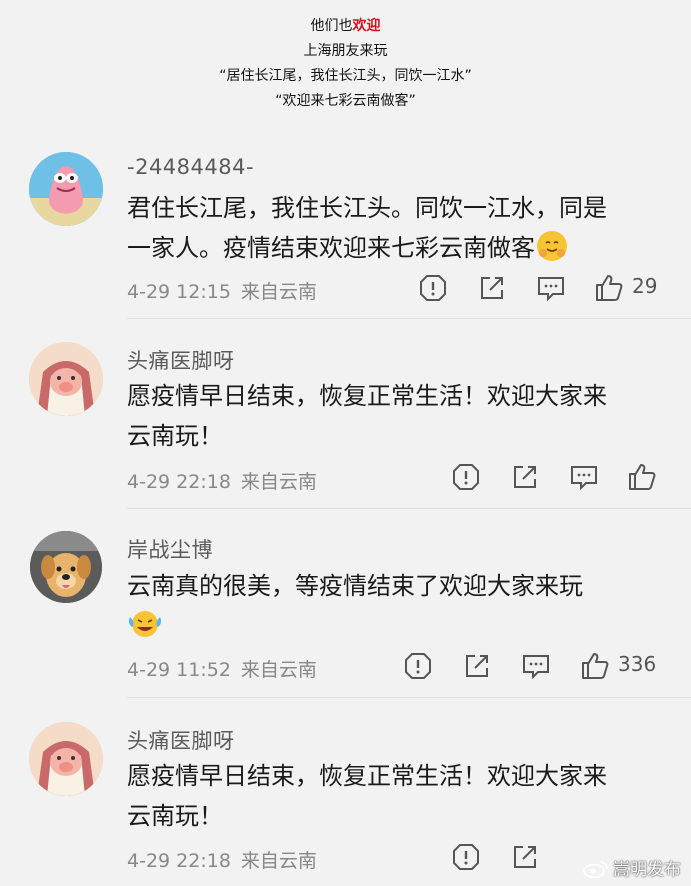  Describe the element at coordinates (366, 26) in the screenshot. I see `caption-accent: 欢迎` at that location.